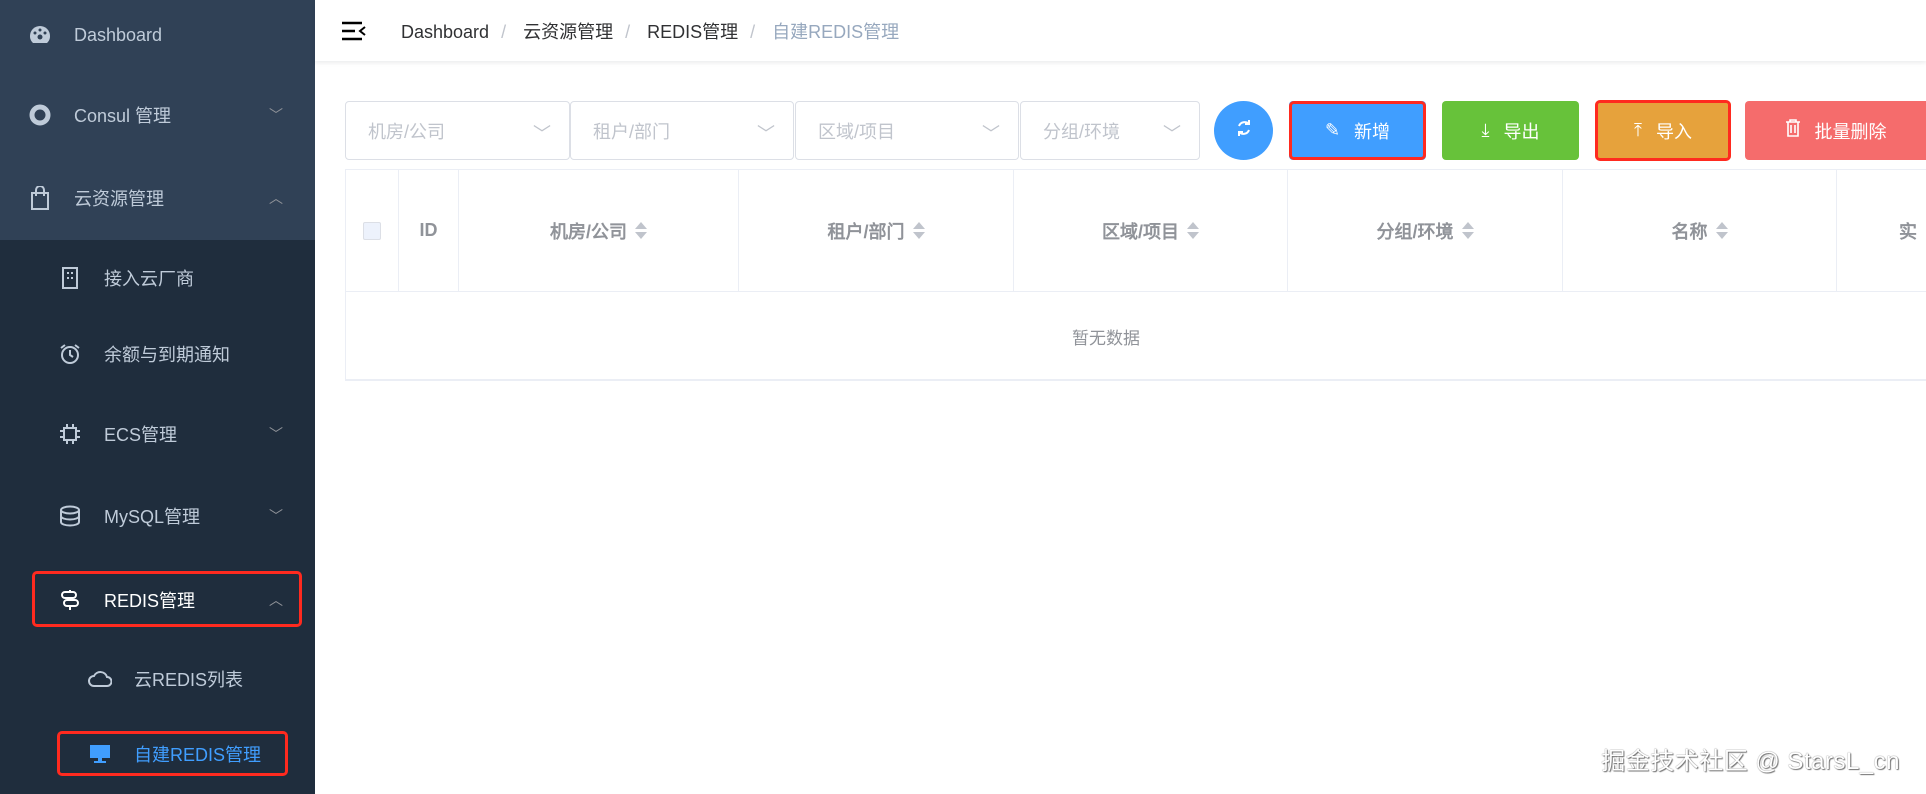 This screenshot has width=1926, height=794. Describe the element at coordinates (152, 517) in the screenshot. I see `sidebar-item-label: MySQL管理` at that location.